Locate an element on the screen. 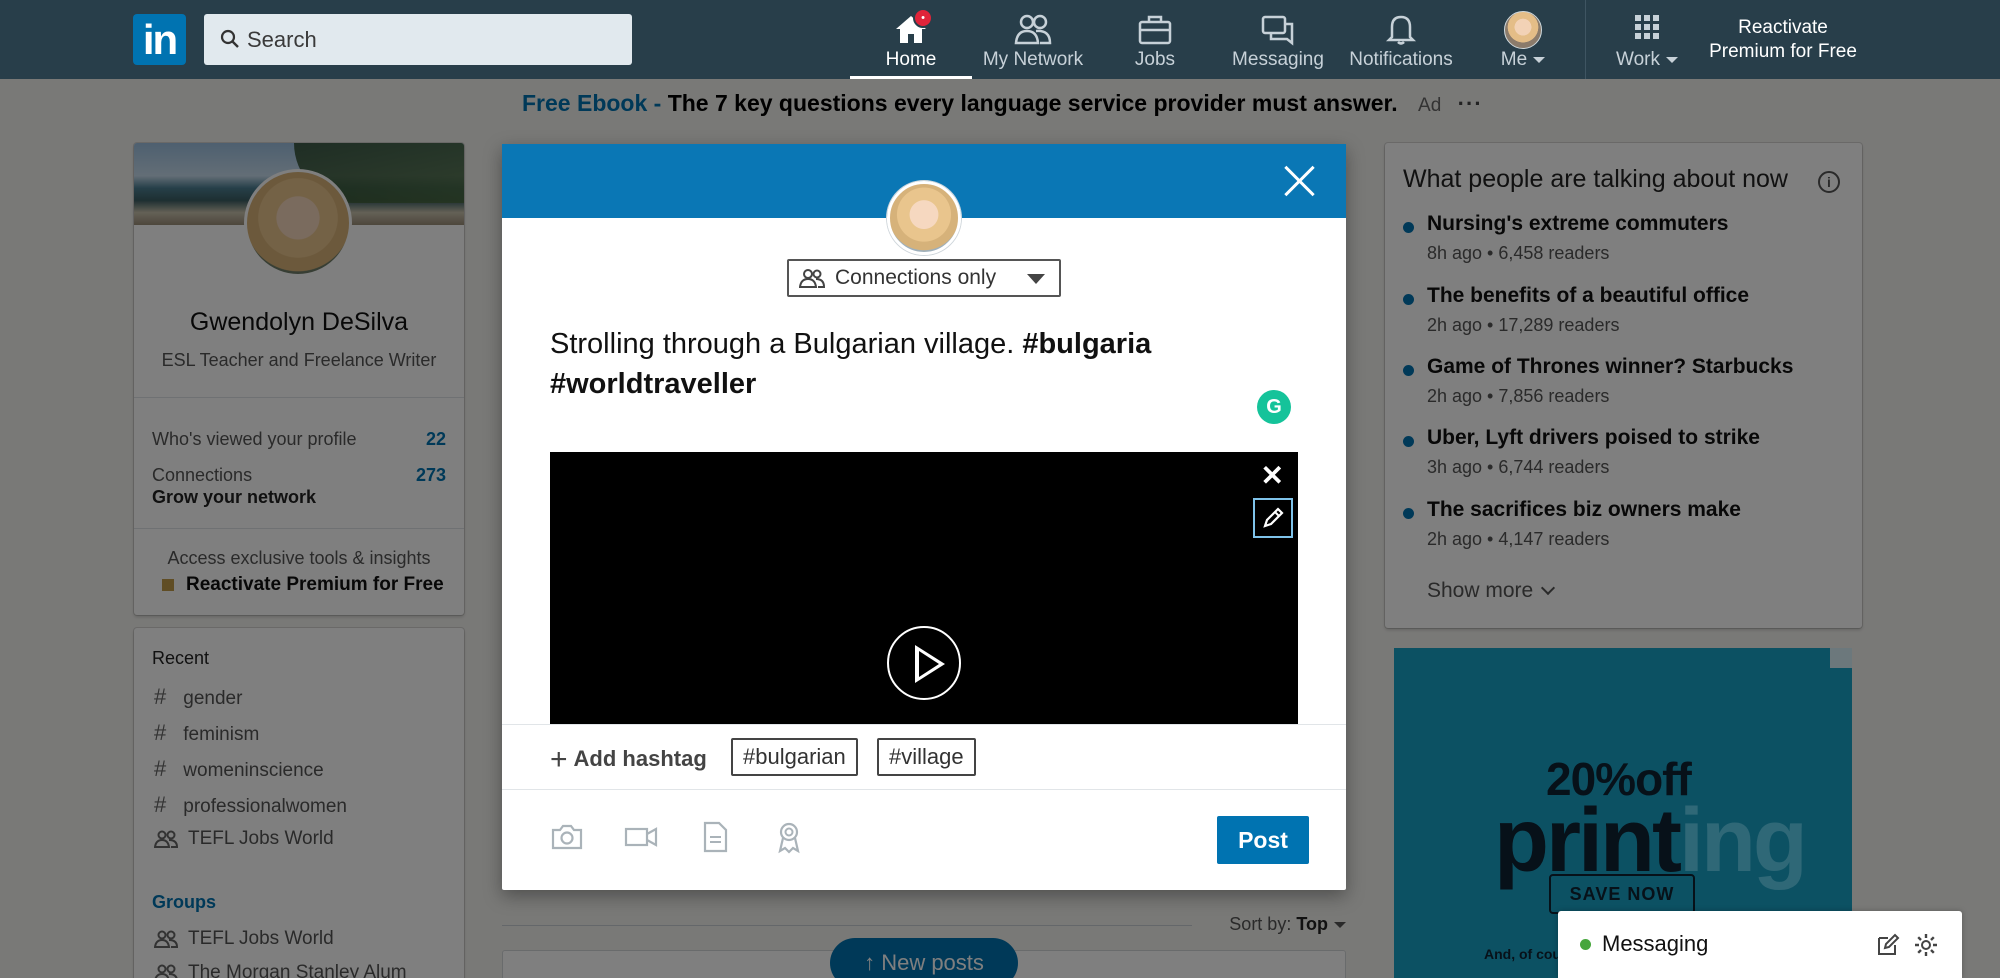  notification-badge: • is located at coordinates (923, 18).